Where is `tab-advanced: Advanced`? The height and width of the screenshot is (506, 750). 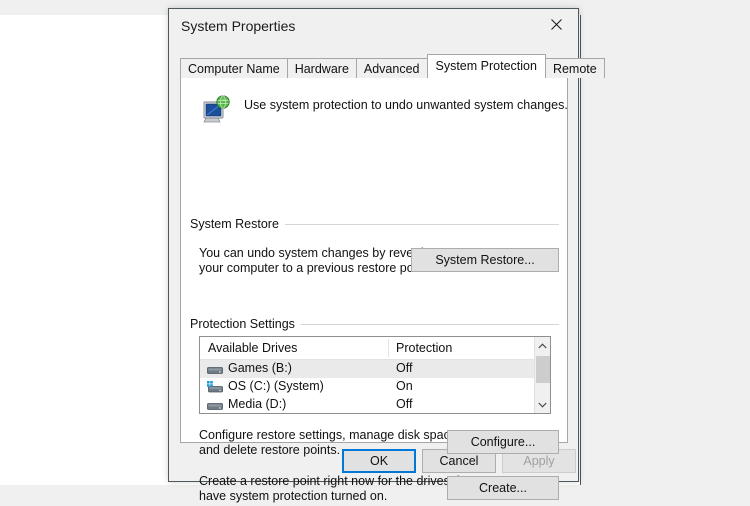
tab-advanced: Advanced is located at coordinates (391, 68).